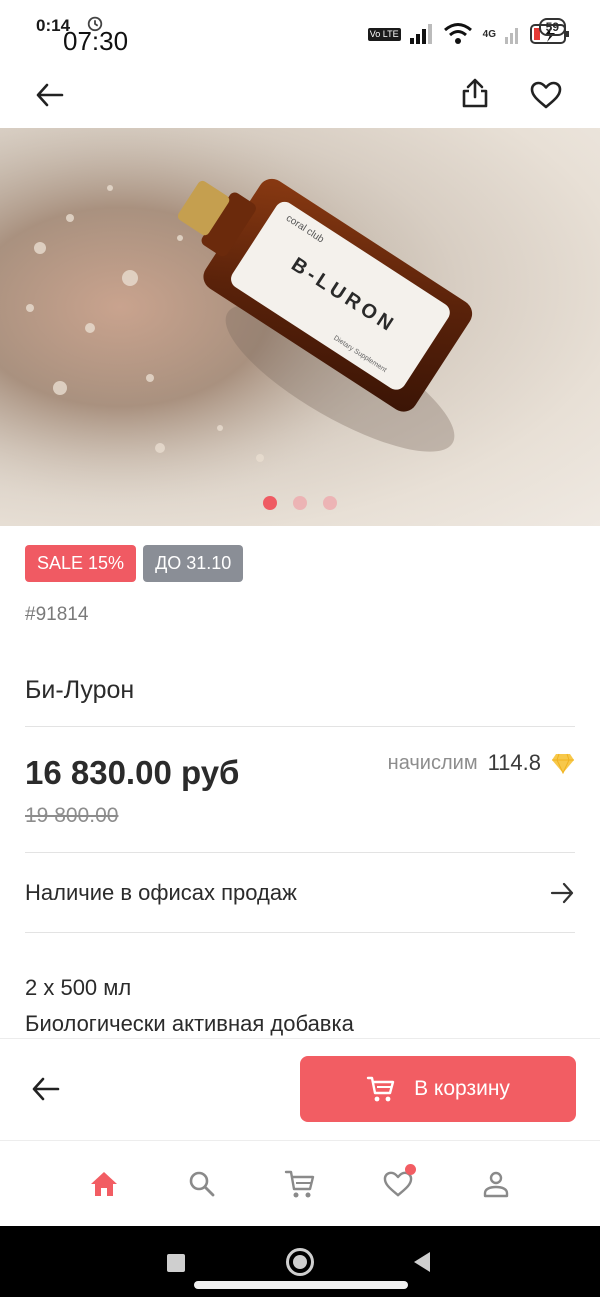 This screenshot has height=1297, width=600. What do you see at coordinates (563, 763) in the screenshot?
I see `gem-icon` at bounding box center [563, 763].